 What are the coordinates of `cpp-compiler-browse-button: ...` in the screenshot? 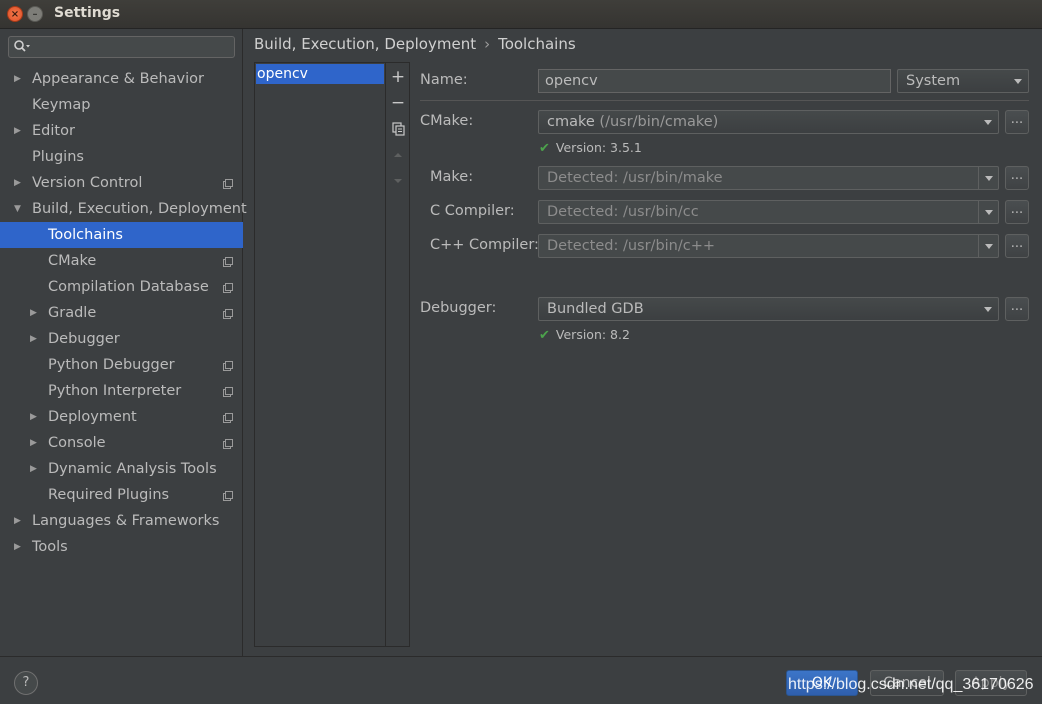 It's located at (1017, 246).